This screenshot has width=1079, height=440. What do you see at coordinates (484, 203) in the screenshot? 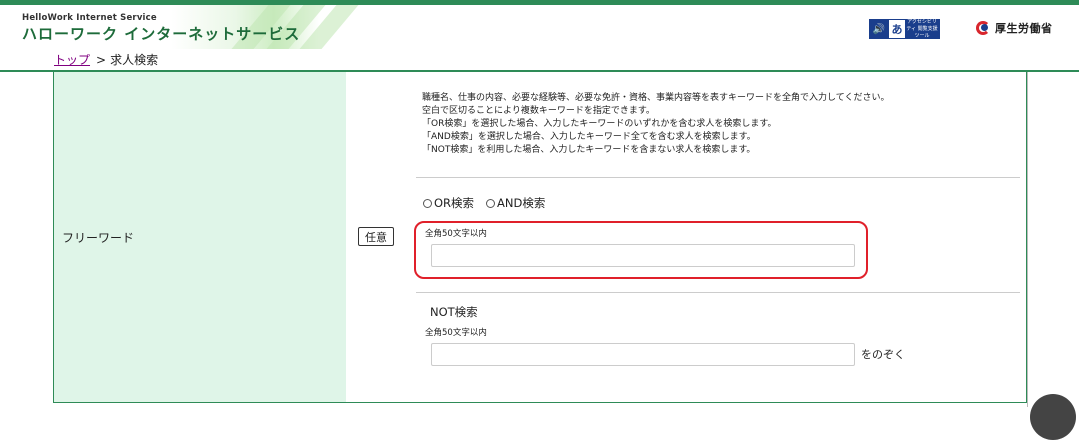
I see `search-mode-radio-group: OR検索 AND検索` at bounding box center [484, 203].